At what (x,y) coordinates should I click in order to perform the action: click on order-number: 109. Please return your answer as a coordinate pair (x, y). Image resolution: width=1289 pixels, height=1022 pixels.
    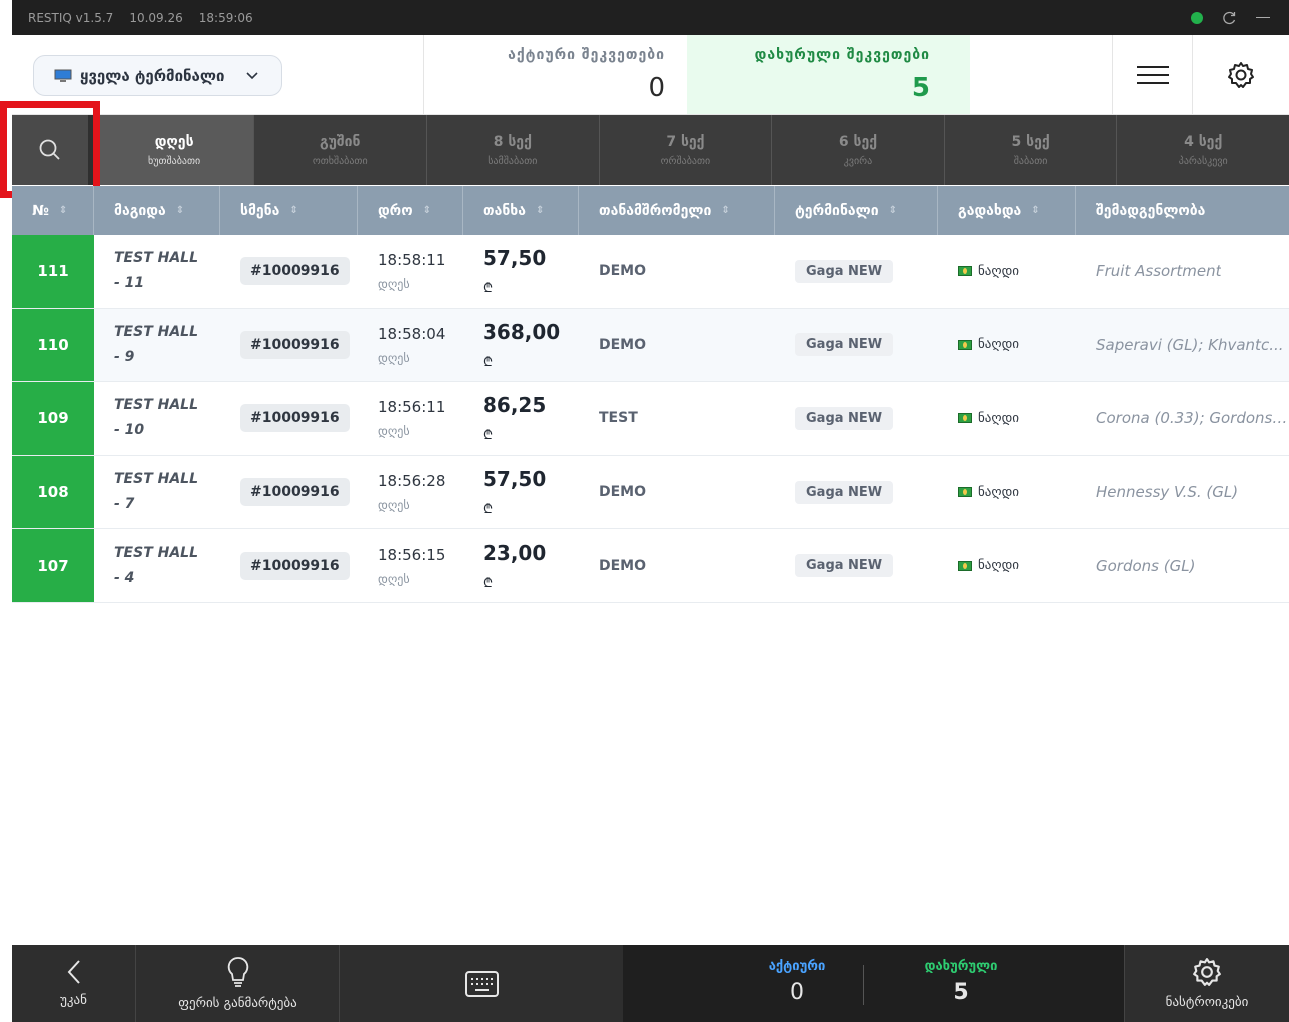
    Looking at the image, I should click on (53, 418).